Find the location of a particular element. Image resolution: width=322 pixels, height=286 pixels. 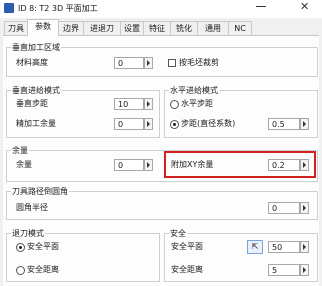

vertical-step-input: 10 is located at coordinates (129, 104).